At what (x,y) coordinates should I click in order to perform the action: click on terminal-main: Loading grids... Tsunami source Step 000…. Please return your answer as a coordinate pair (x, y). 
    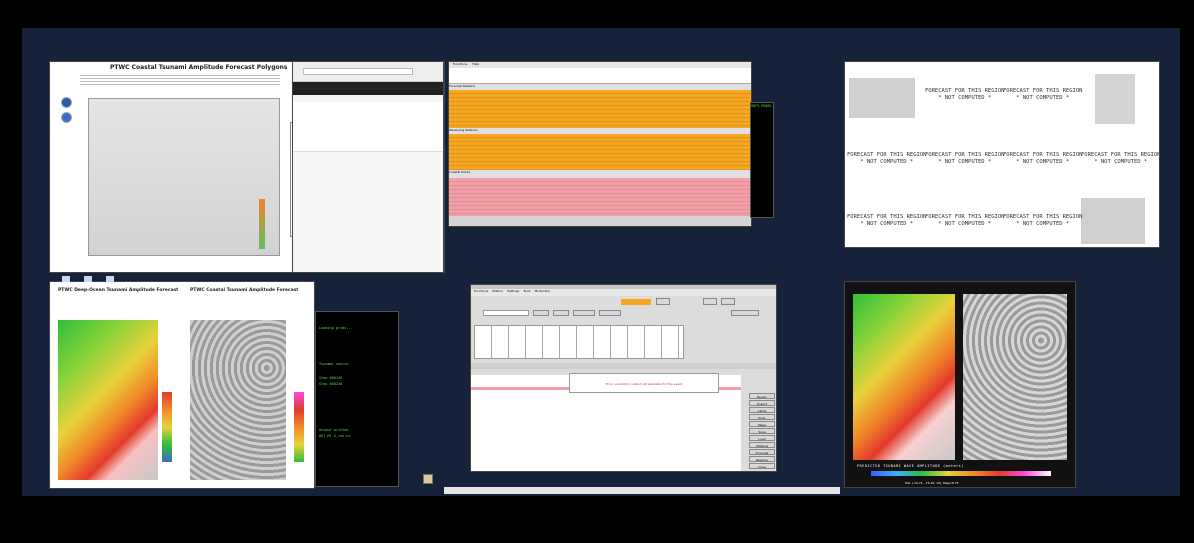
    Looking at the image, I should click on (357, 399).